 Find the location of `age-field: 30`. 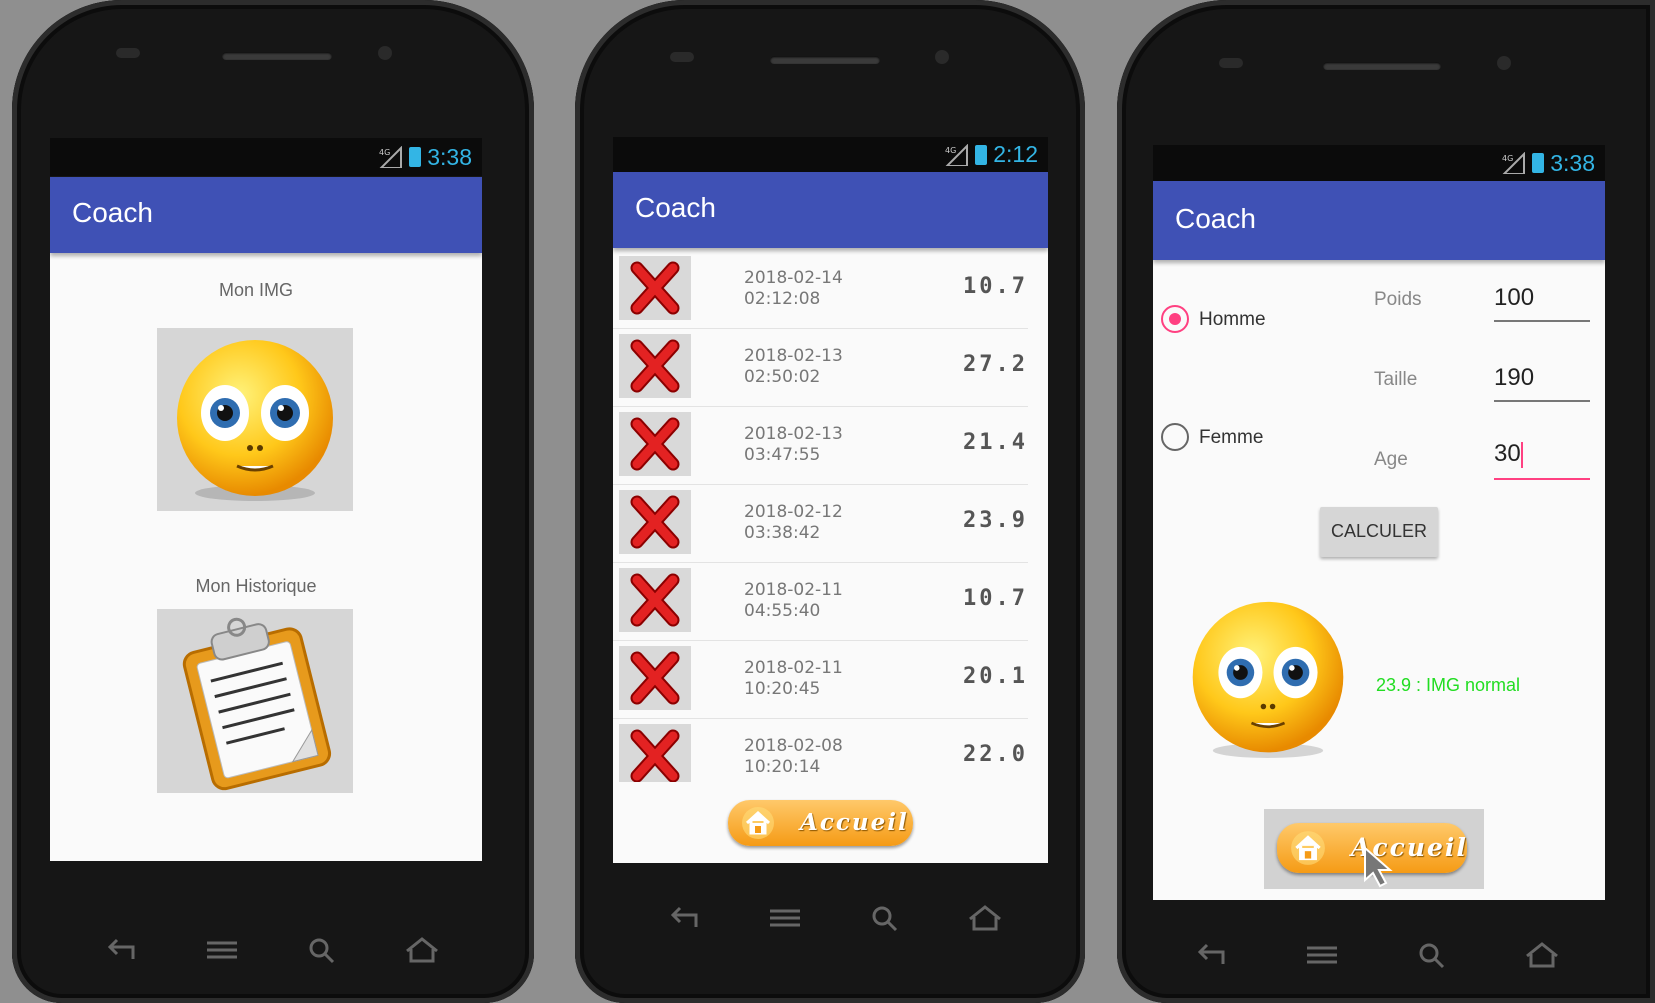

age-field: 30 is located at coordinates (1542, 460).